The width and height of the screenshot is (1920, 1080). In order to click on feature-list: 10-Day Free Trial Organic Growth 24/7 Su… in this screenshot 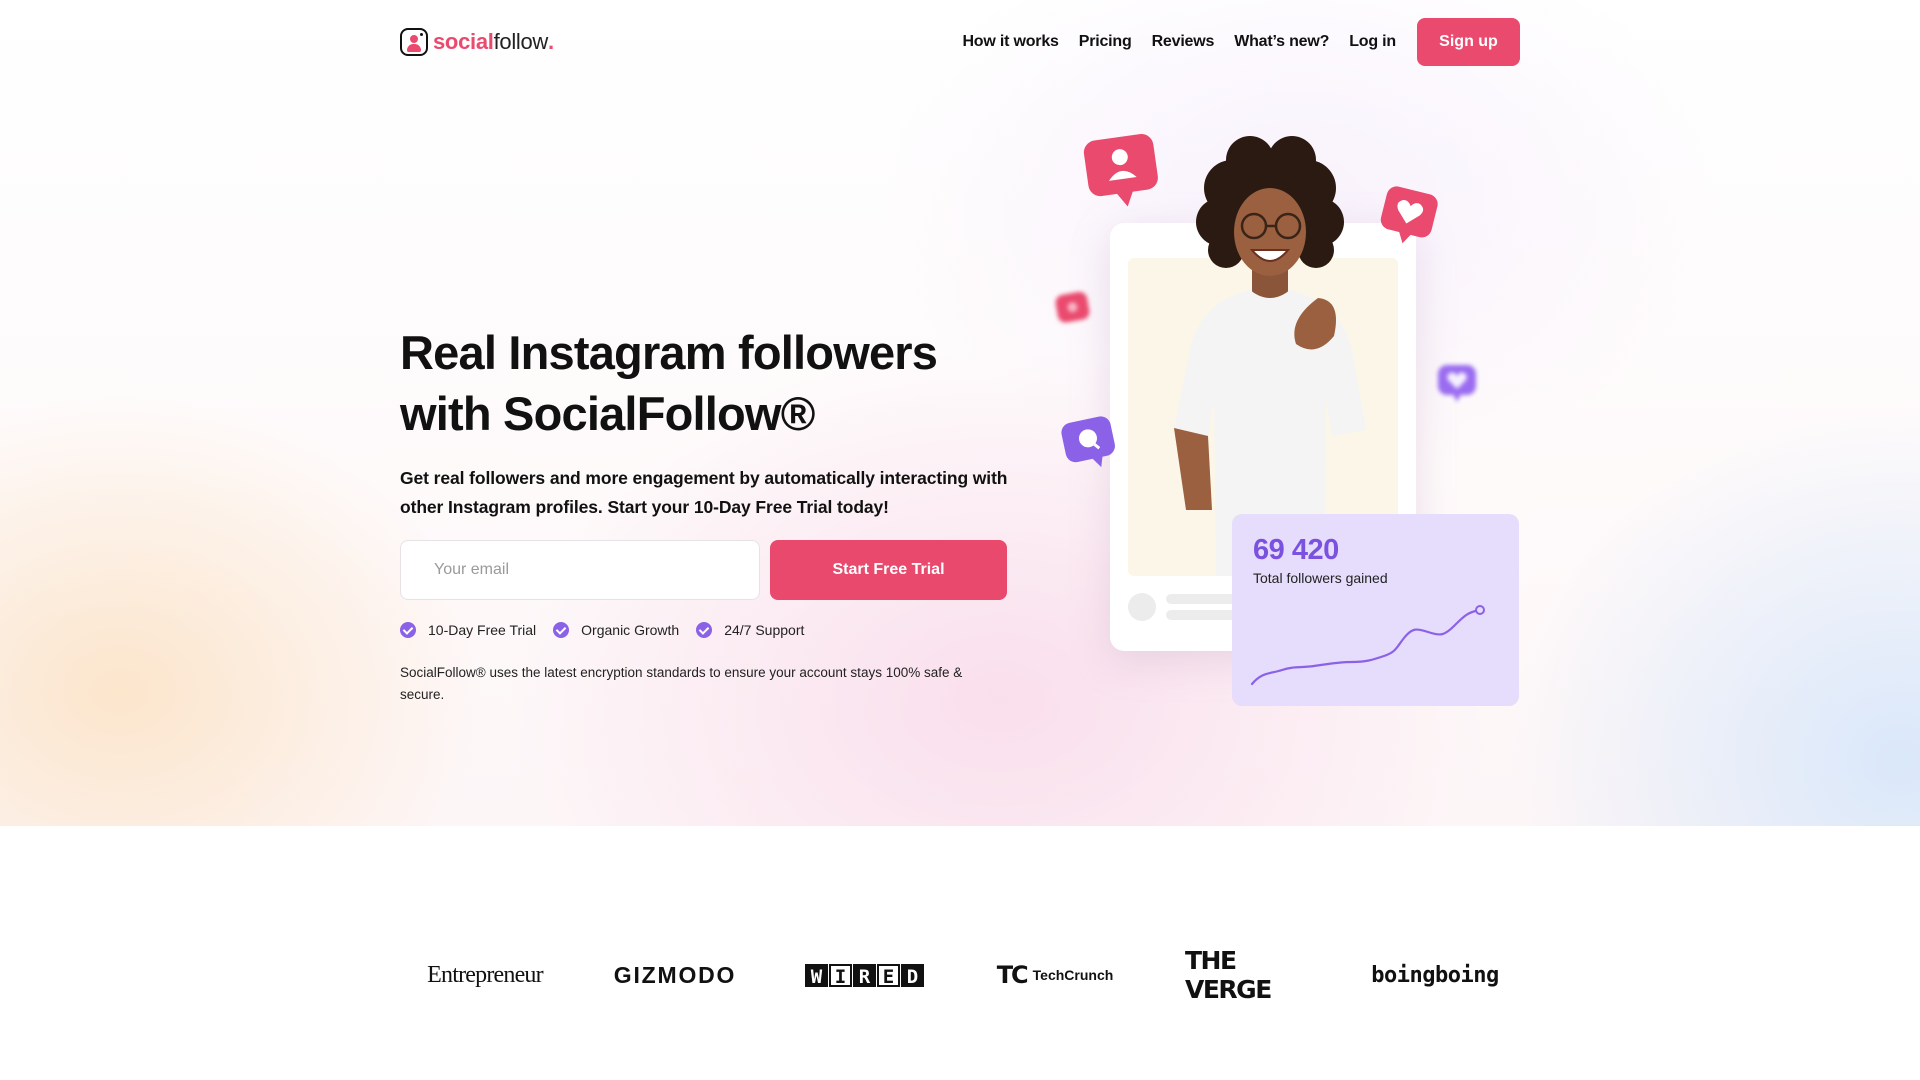, I will do `click(610, 630)`.